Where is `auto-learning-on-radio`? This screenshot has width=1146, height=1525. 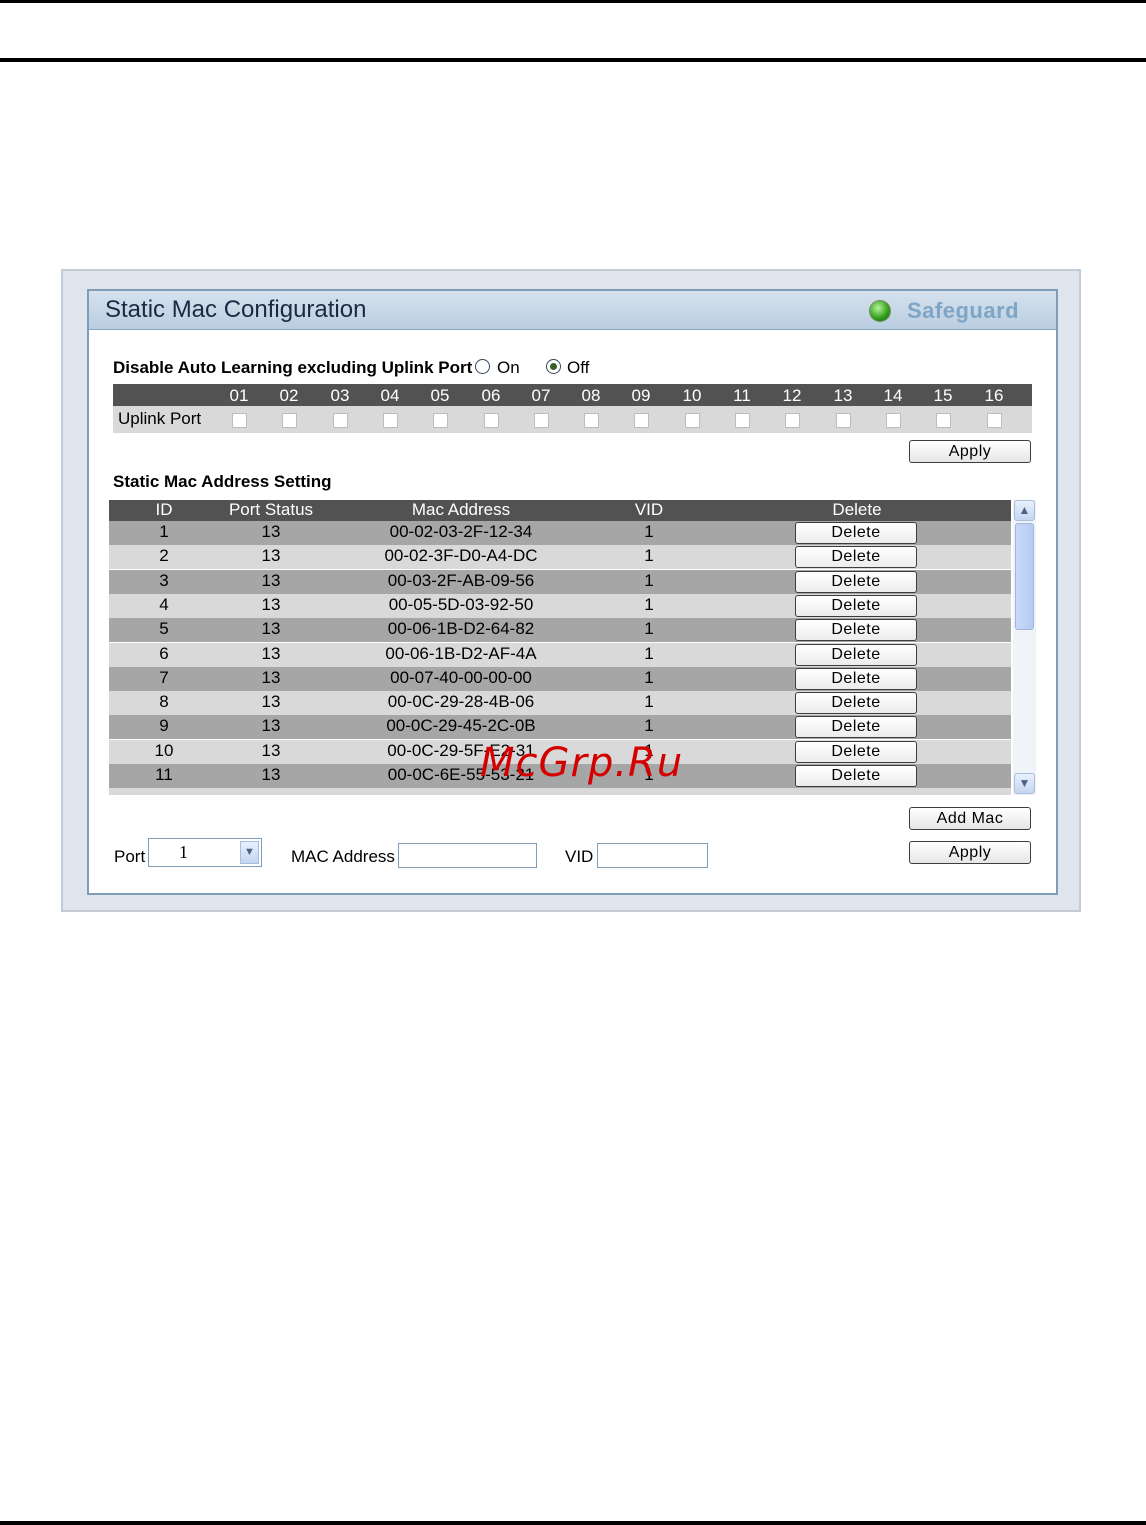
auto-learning-on-radio is located at coordinates (482, 366).